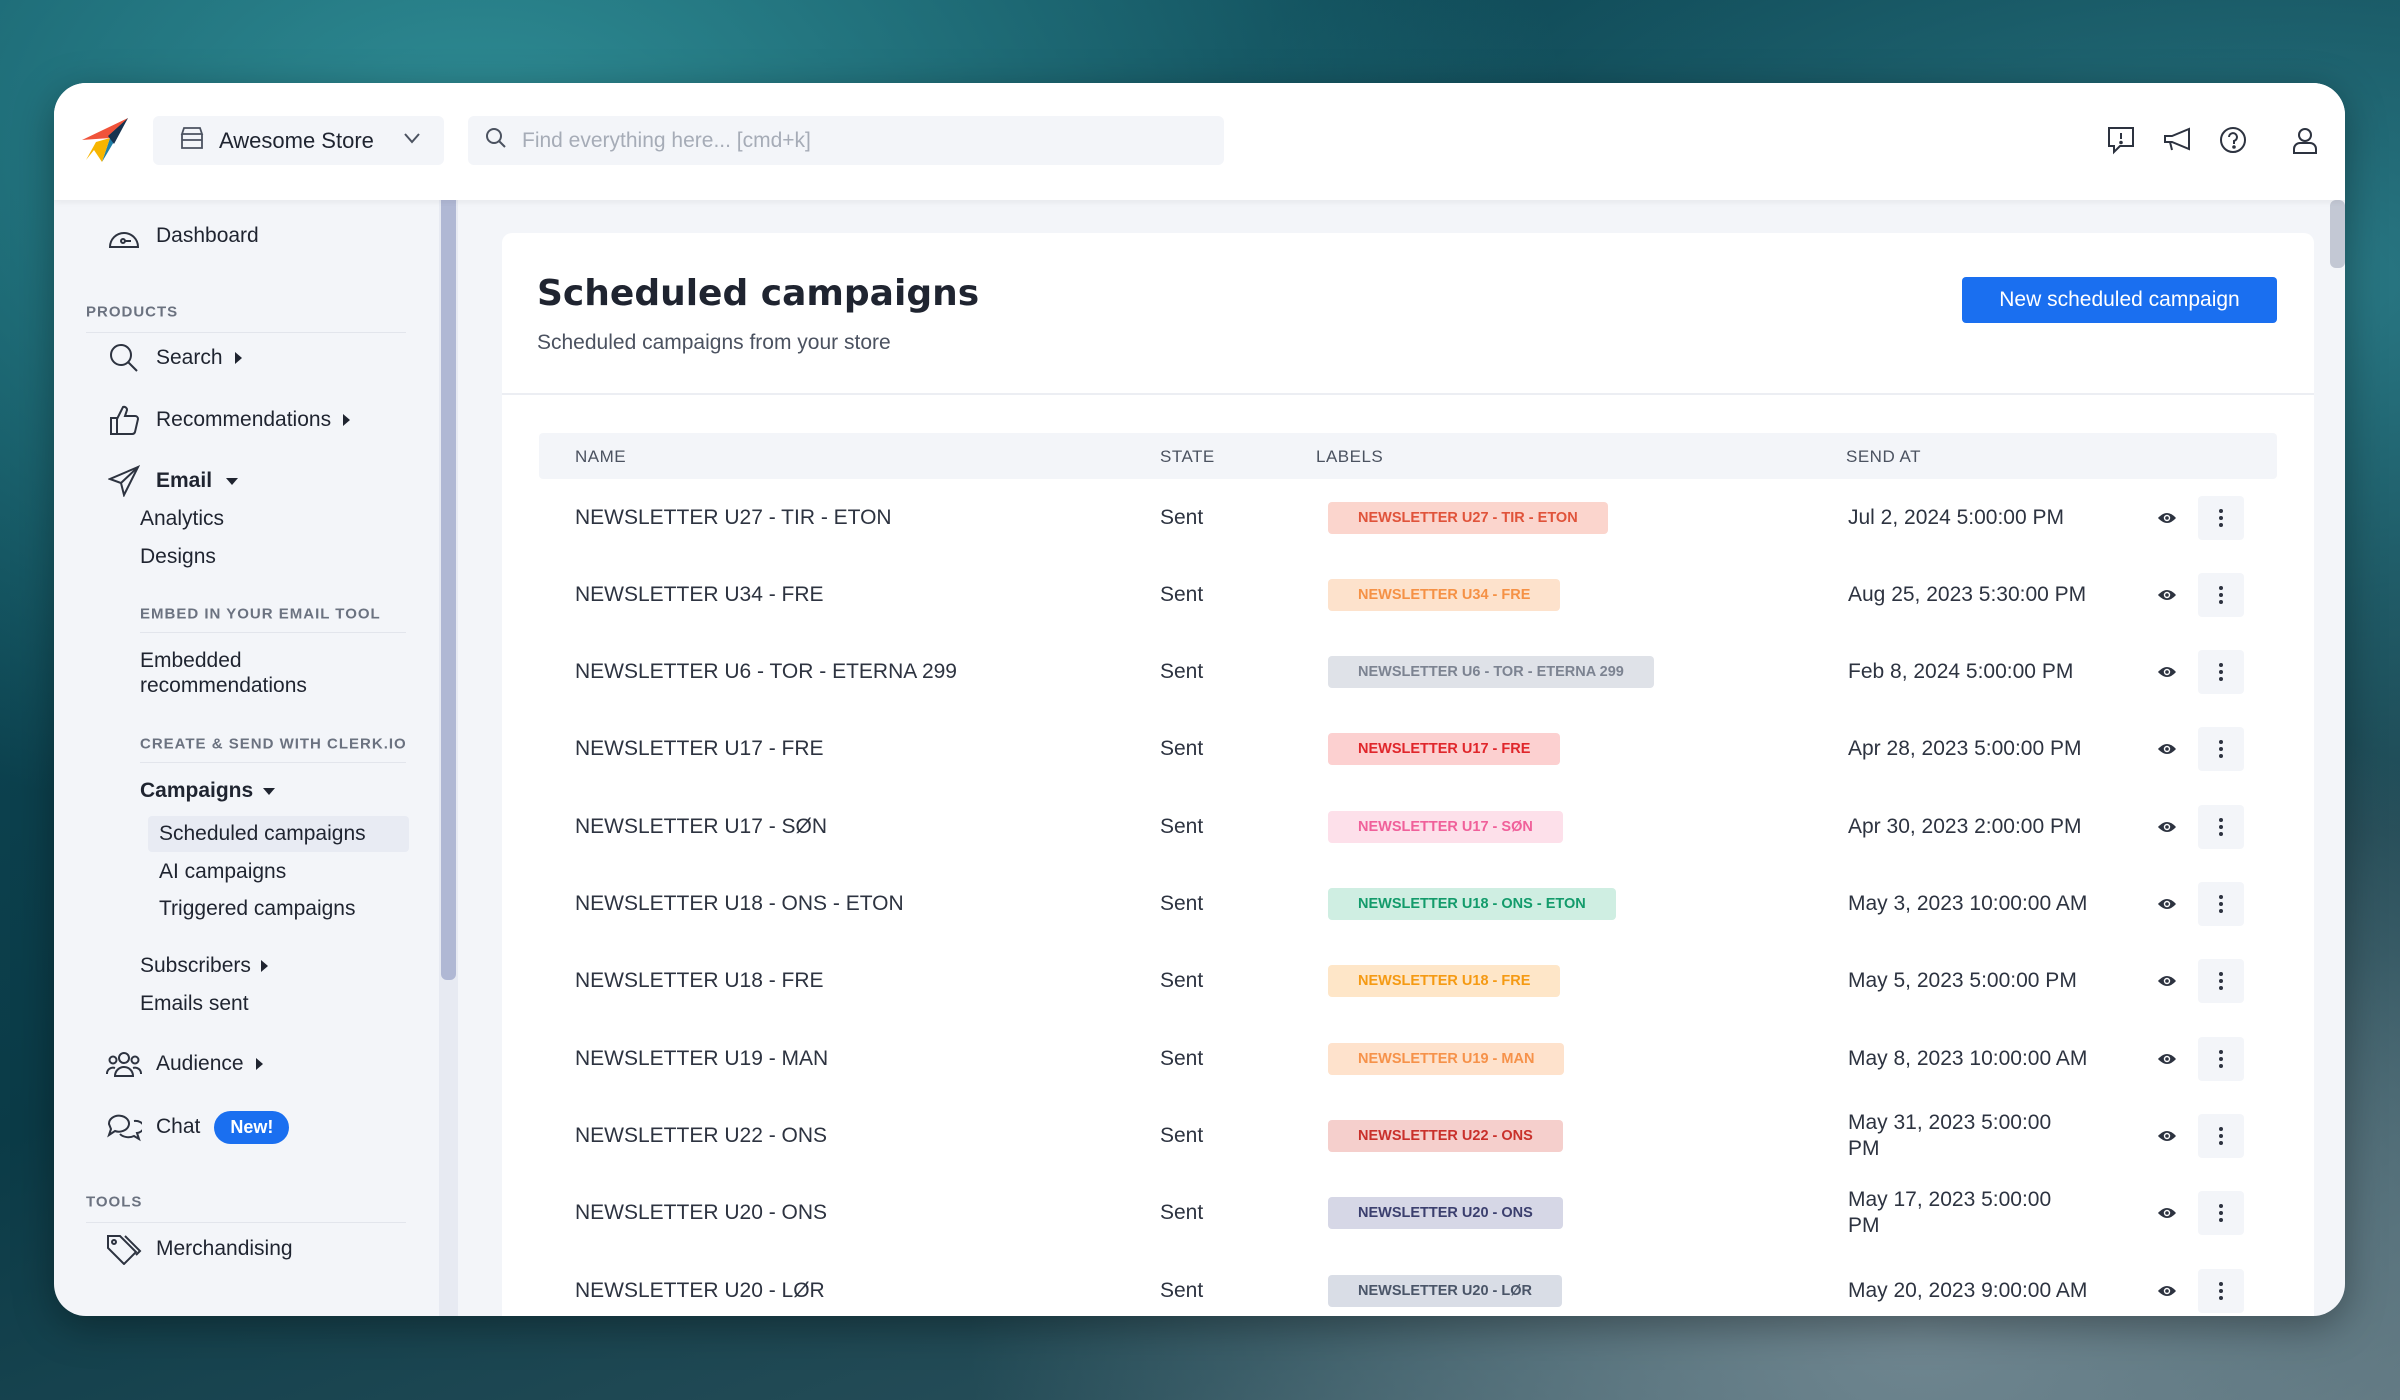  I want to click on campaign-name: NEWSLETTER U17 - SØN, so click(701, 827).